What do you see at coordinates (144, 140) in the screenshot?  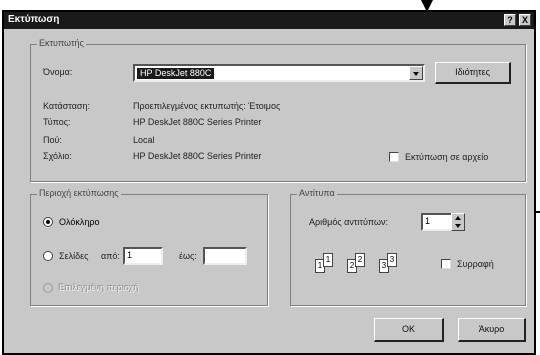 I see `where-value: Local` at bounding box center [144, 140].